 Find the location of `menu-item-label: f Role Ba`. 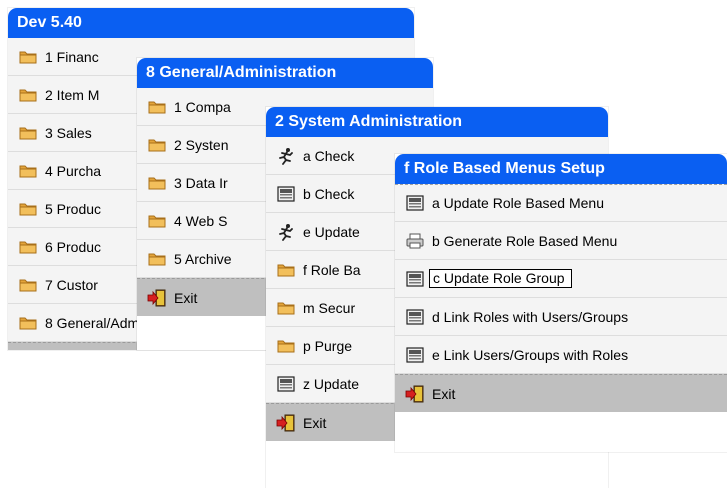

menu-item-label: f Role Ba is located at coordinates (332, 269).